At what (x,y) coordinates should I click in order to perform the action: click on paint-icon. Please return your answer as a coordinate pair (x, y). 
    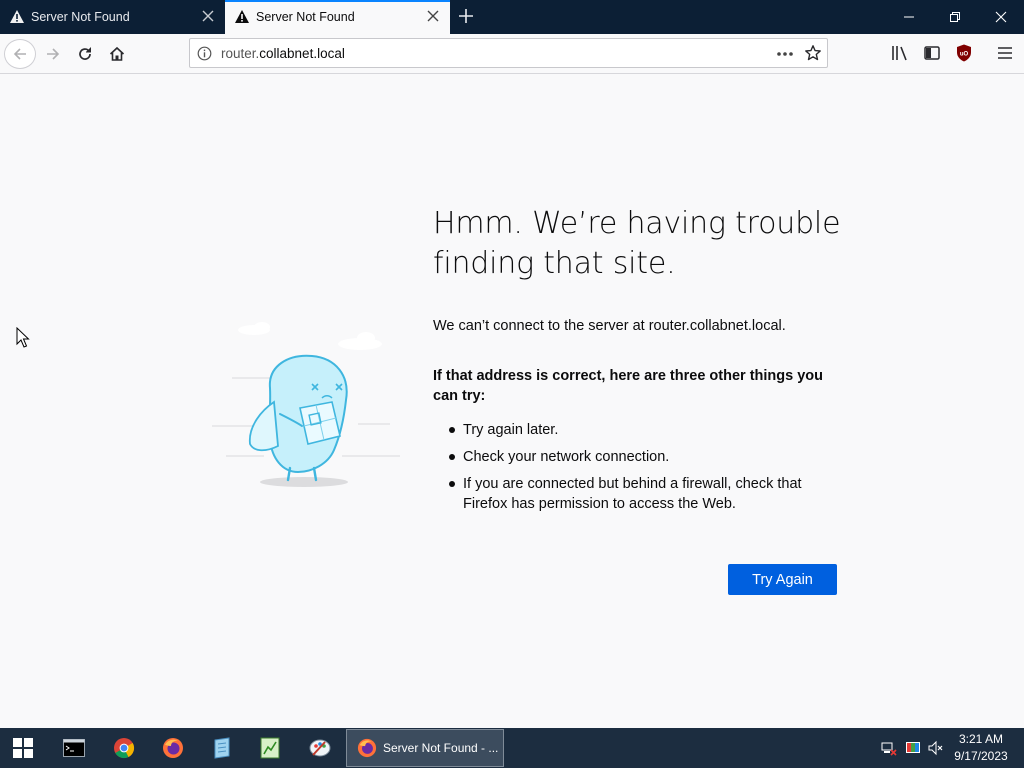
    Looking at the image, I should click on (320, 748).